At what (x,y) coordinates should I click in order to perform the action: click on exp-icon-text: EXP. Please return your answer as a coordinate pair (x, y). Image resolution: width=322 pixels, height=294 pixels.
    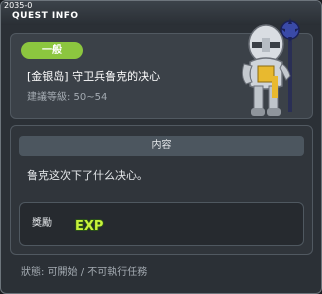
    Looking at the image, I should click on (89, 226).